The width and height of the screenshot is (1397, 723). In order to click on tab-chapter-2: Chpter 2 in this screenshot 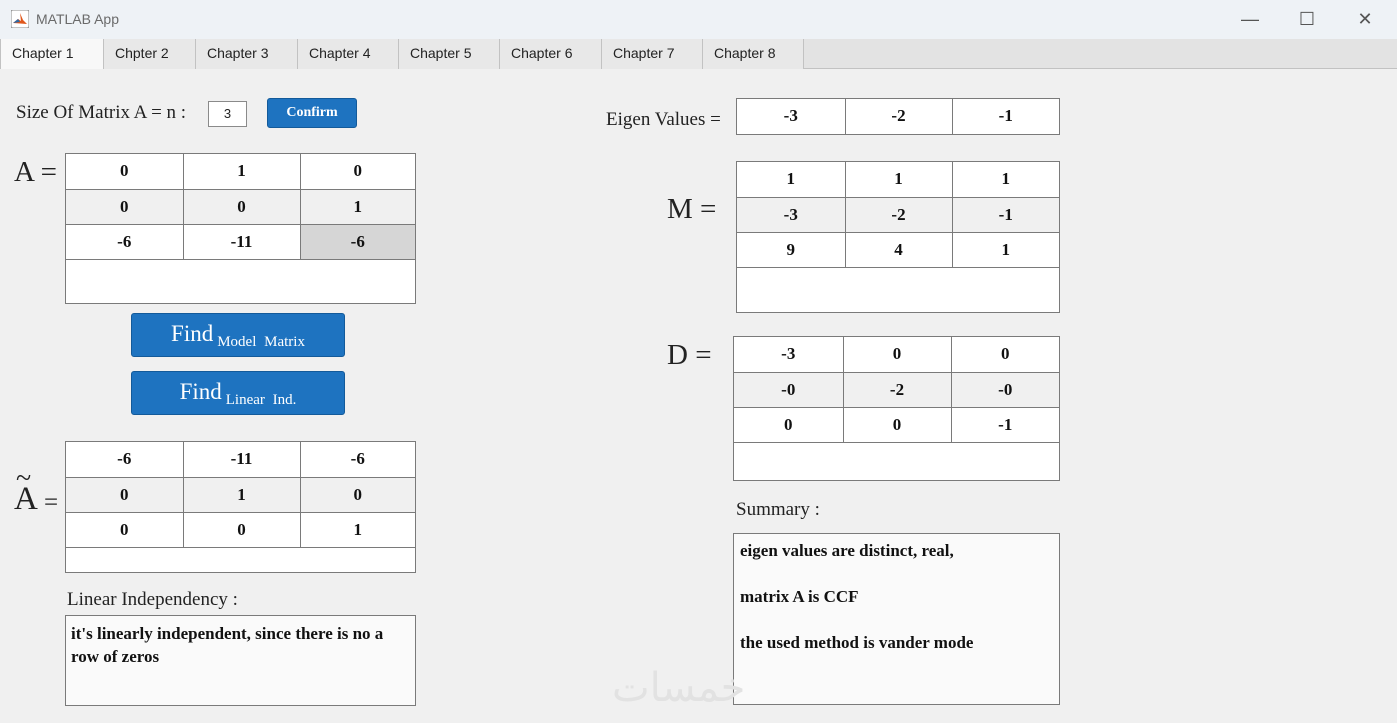, I will do `click(150, 54)`.